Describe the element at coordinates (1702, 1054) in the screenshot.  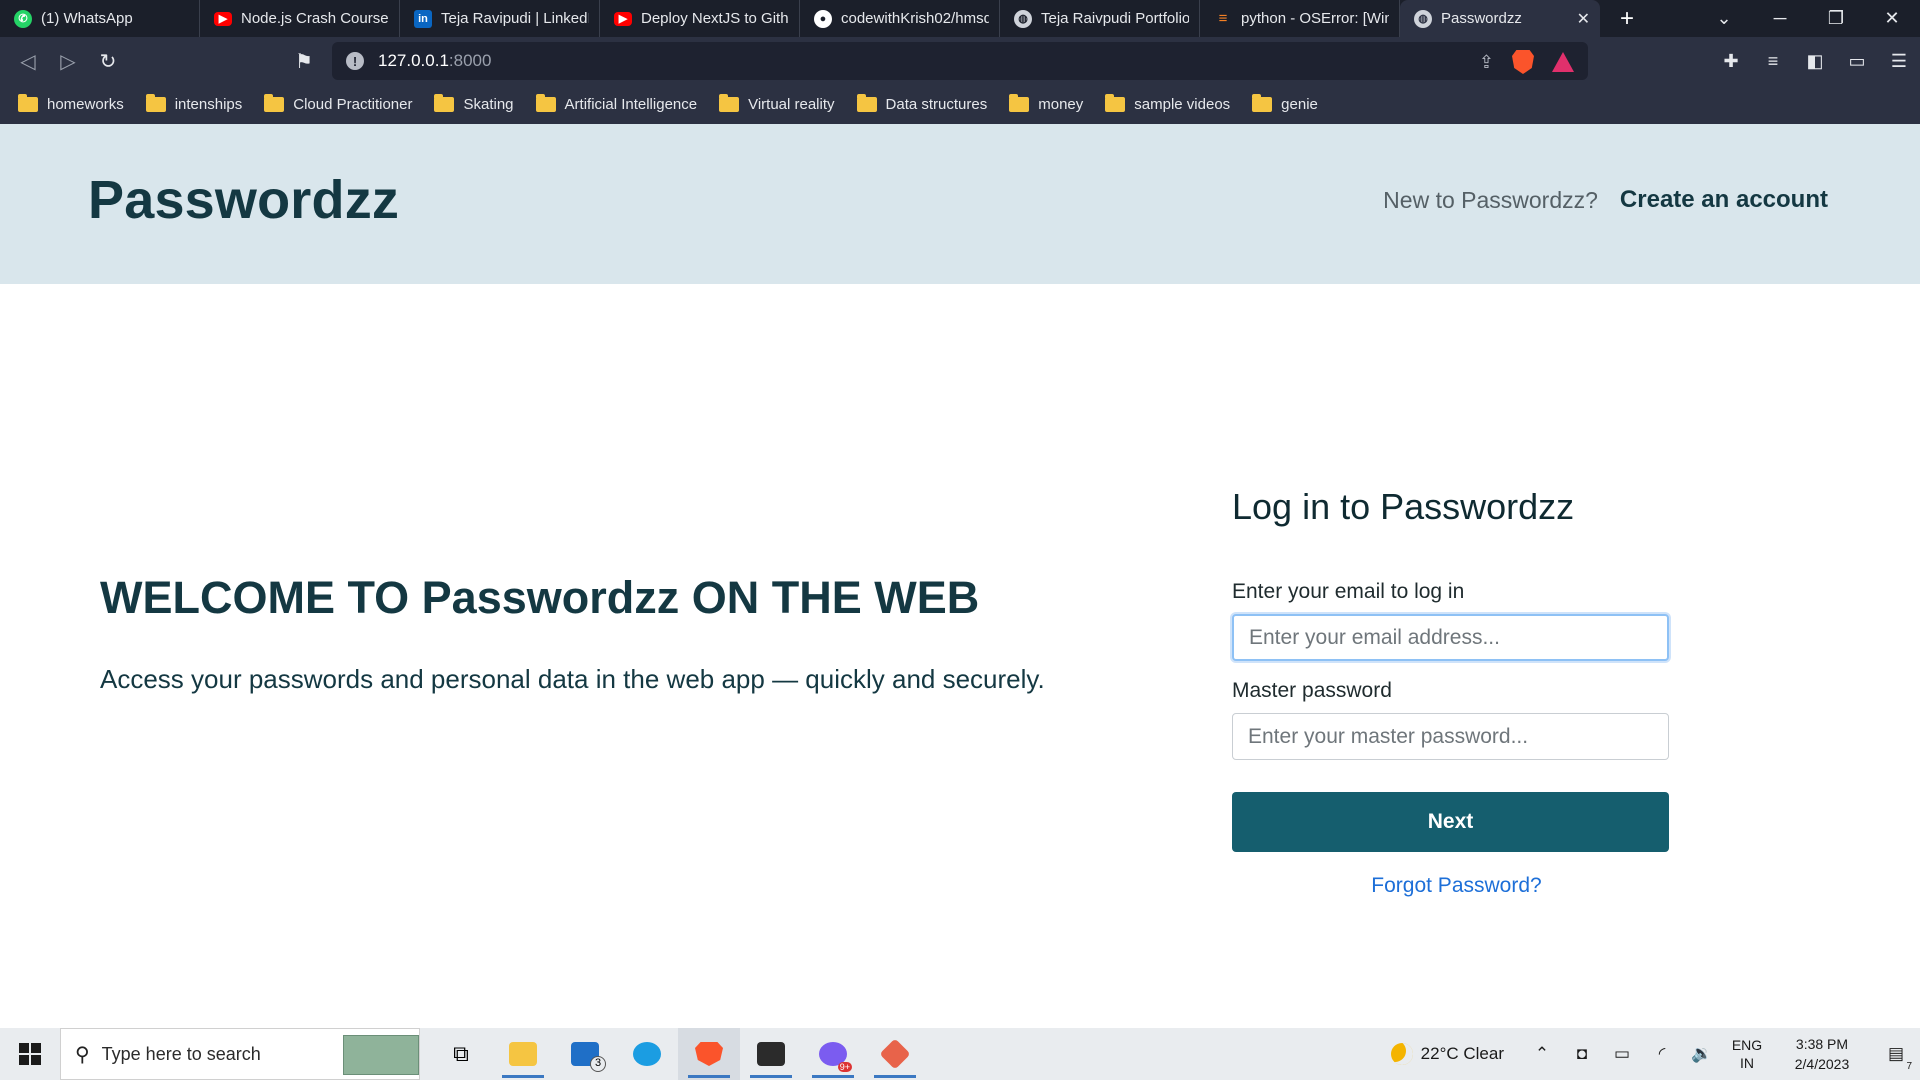
I see `volume-icon: 🔉` at that location.